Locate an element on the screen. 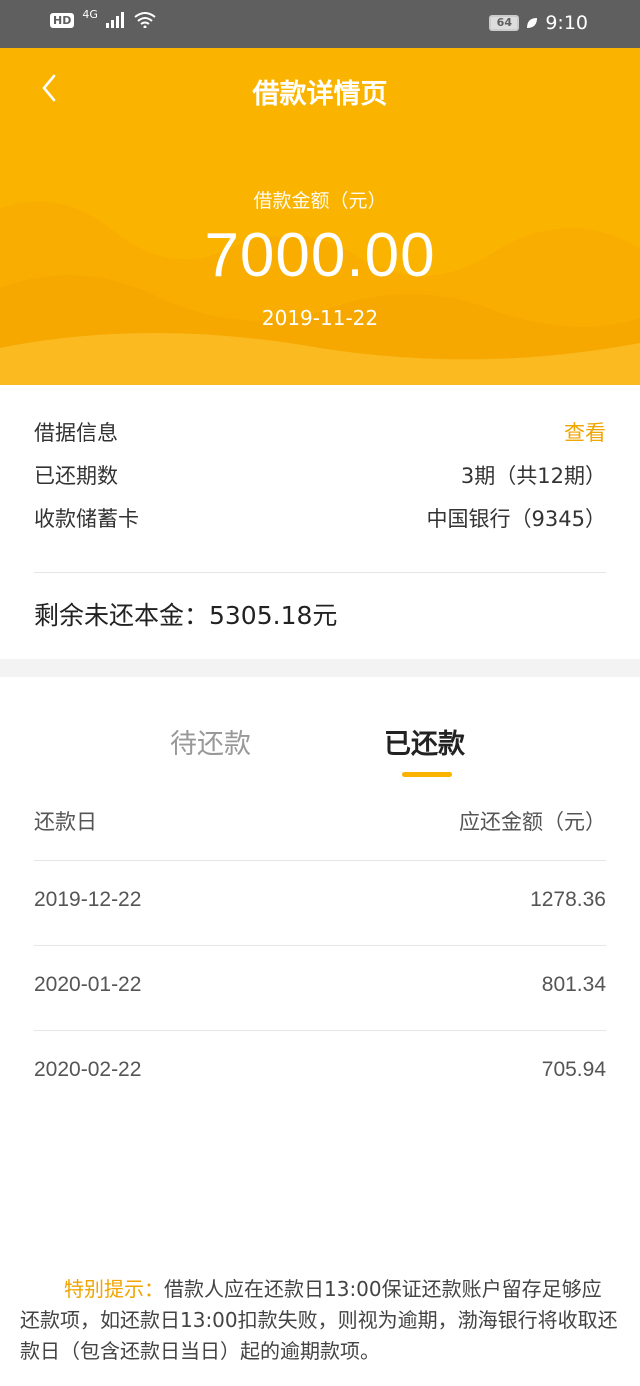 The width and height of the screenshot is (640, 1386). row-amount: 801.34 is located at coordinates (573, 984).